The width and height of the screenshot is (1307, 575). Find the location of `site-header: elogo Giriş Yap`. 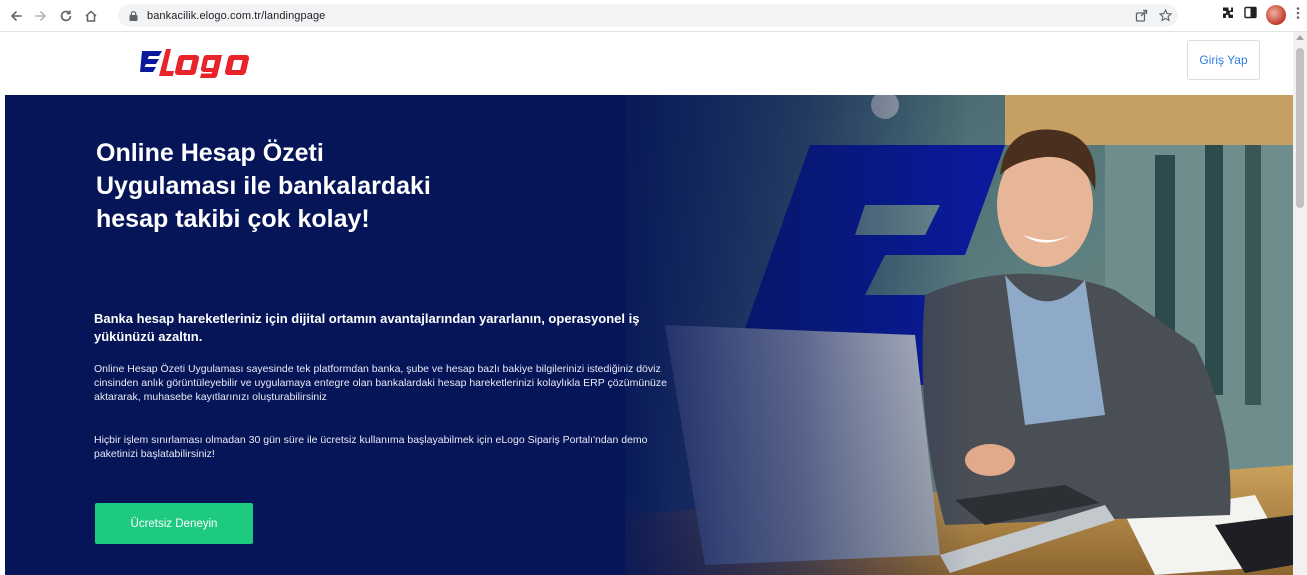

site-header: elogo Giriş Yap is located at coordinates (646, 63).